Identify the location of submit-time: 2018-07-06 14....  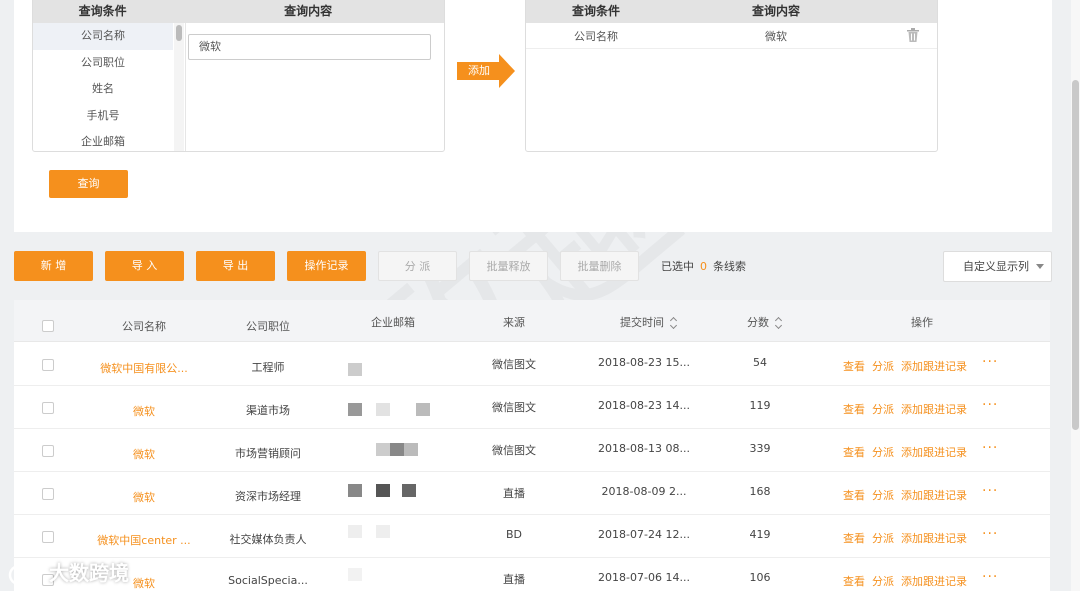
(644, 577).